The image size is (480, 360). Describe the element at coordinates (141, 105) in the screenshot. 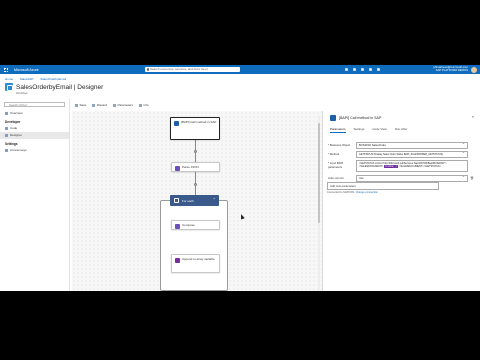

I see `info-icon` at that location.